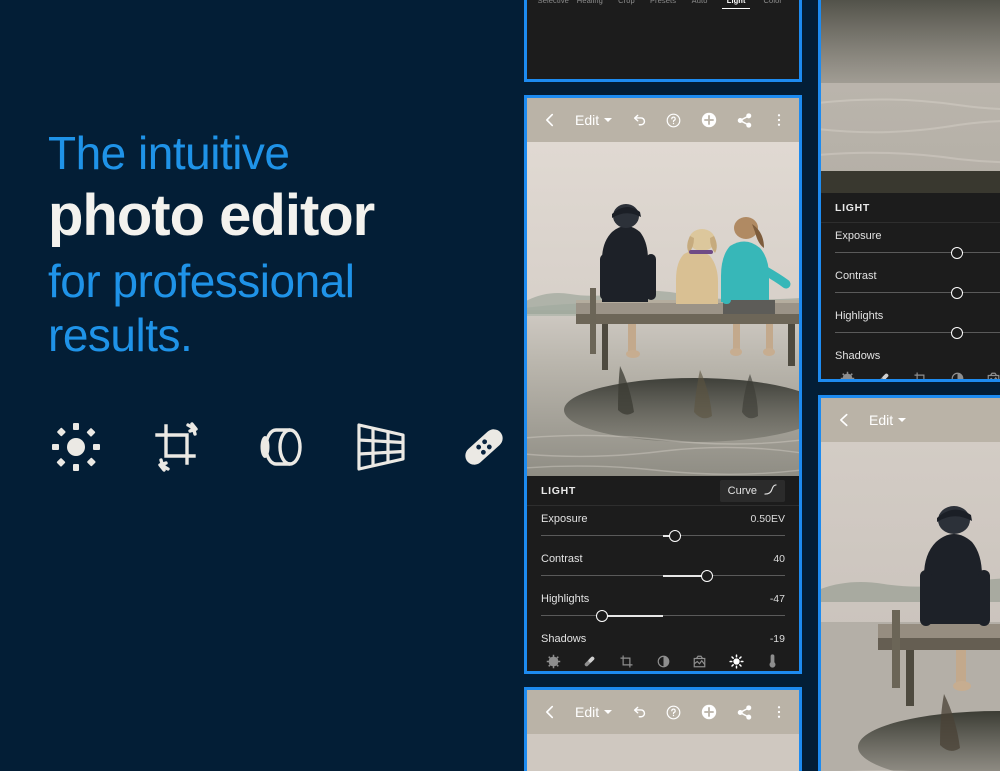  Describe the element at coordinates (767, 519) in the screenshot. I see `slider-value: 0.50EV` at that location.